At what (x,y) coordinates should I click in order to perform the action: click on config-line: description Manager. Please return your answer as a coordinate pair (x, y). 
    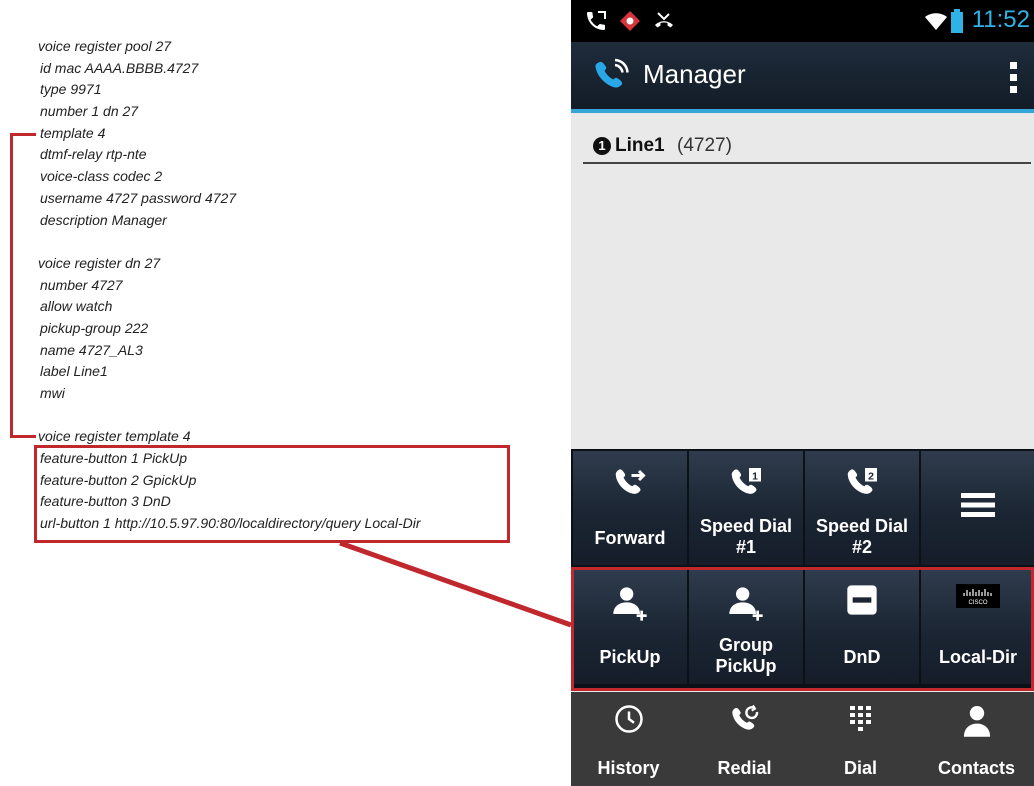
    Looking at the image, I should click on (103, 219).